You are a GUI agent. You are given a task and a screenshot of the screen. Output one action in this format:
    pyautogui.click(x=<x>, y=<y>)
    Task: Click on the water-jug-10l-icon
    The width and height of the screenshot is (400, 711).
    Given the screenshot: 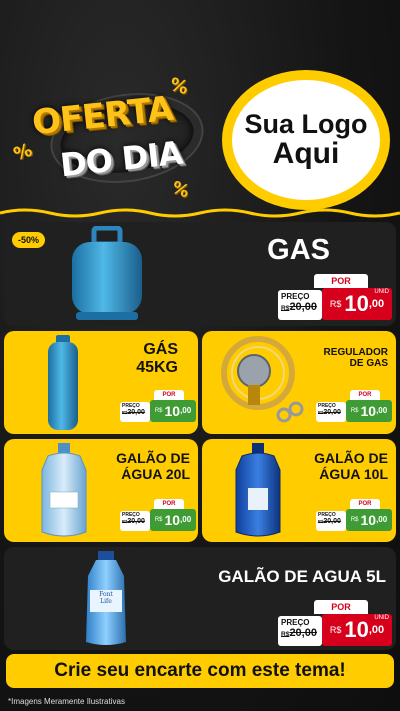 What is the action you would take?
    pyautogui.click(x=258, y=490)
    